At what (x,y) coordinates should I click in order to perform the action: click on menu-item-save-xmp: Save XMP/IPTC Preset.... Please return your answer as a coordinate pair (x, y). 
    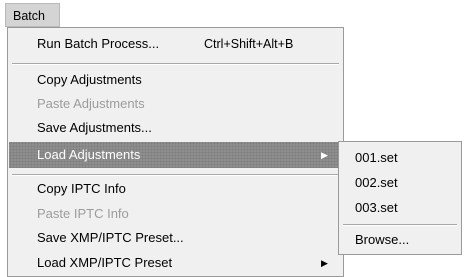
    Looking at the image, I should click on (175, 238).